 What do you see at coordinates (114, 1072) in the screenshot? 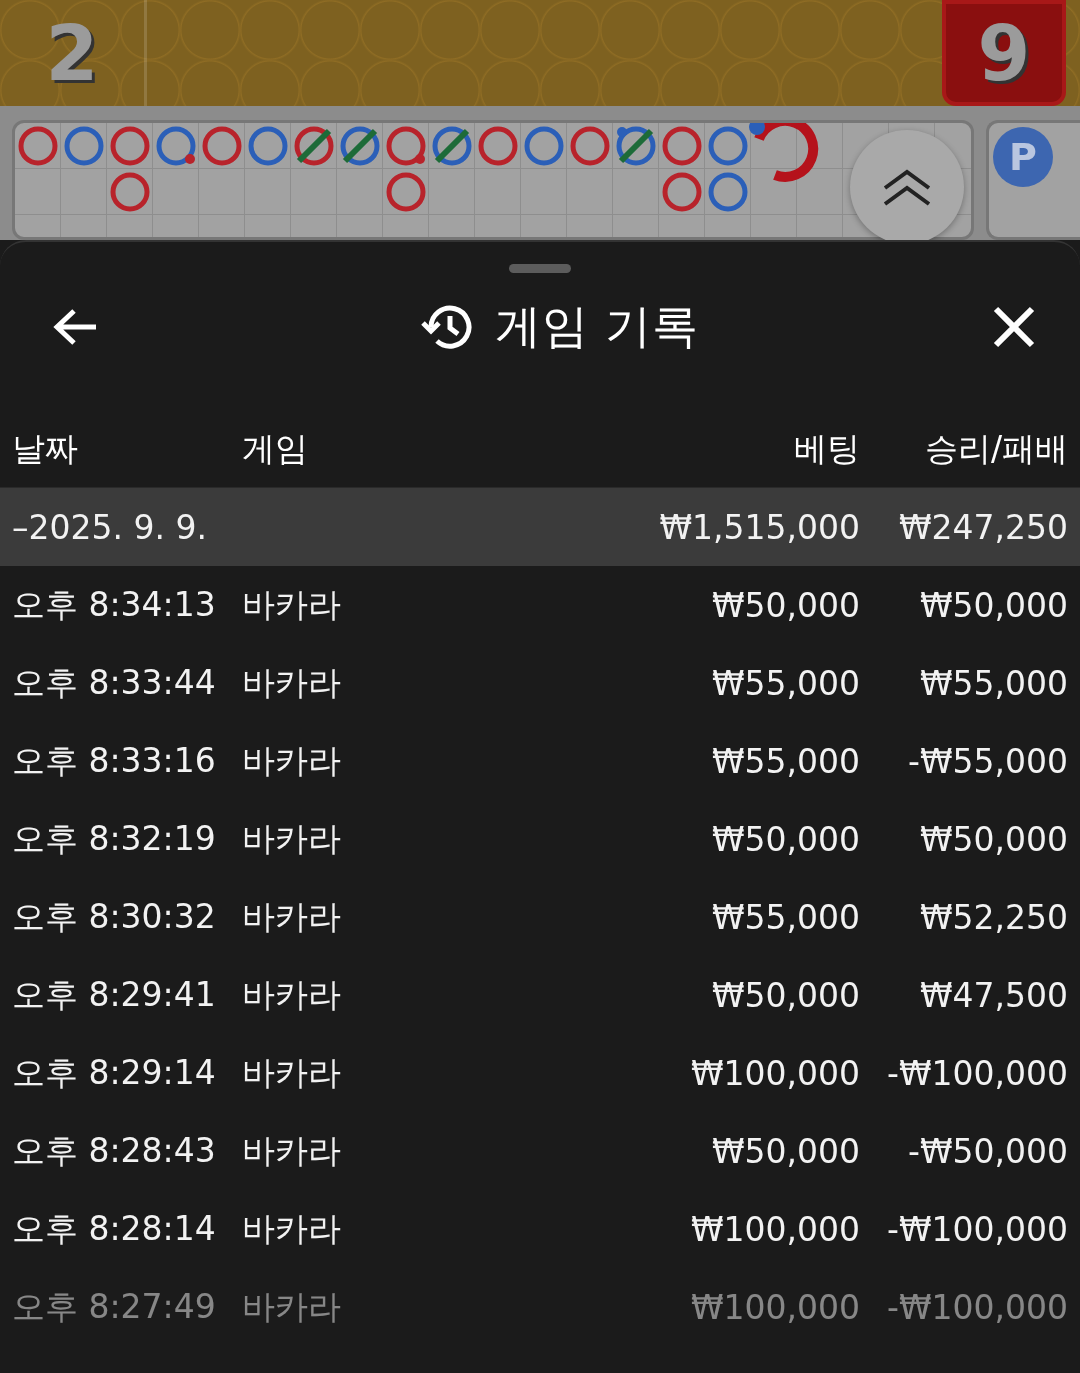
I see `time-cell-text: 오후 8:29:14` at bounding box center [114, 1072].